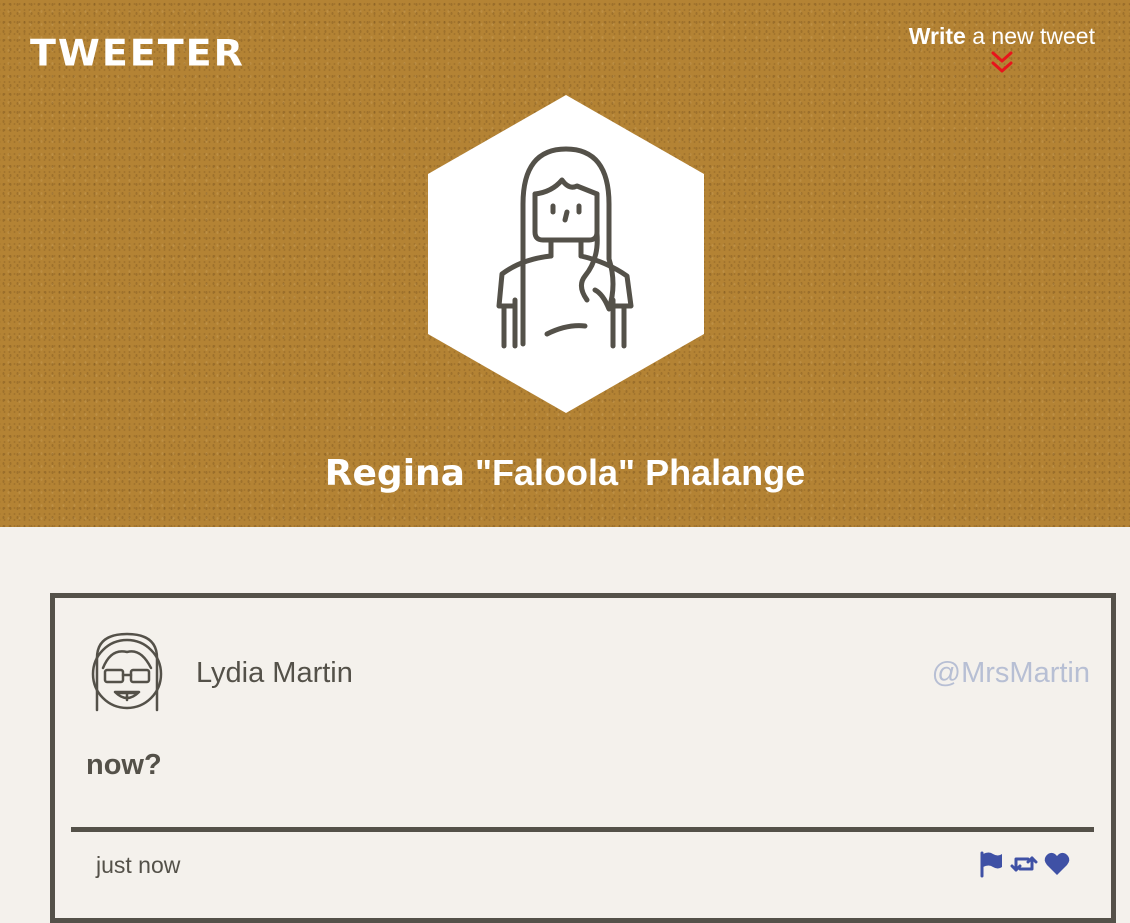 Image resolution: width=1130 pixels, height=923 pixels. Describe the element at coordinates (635, 472) in the screenshot. I see `profile-name-rest: "Faloola" Phalange` at that location.